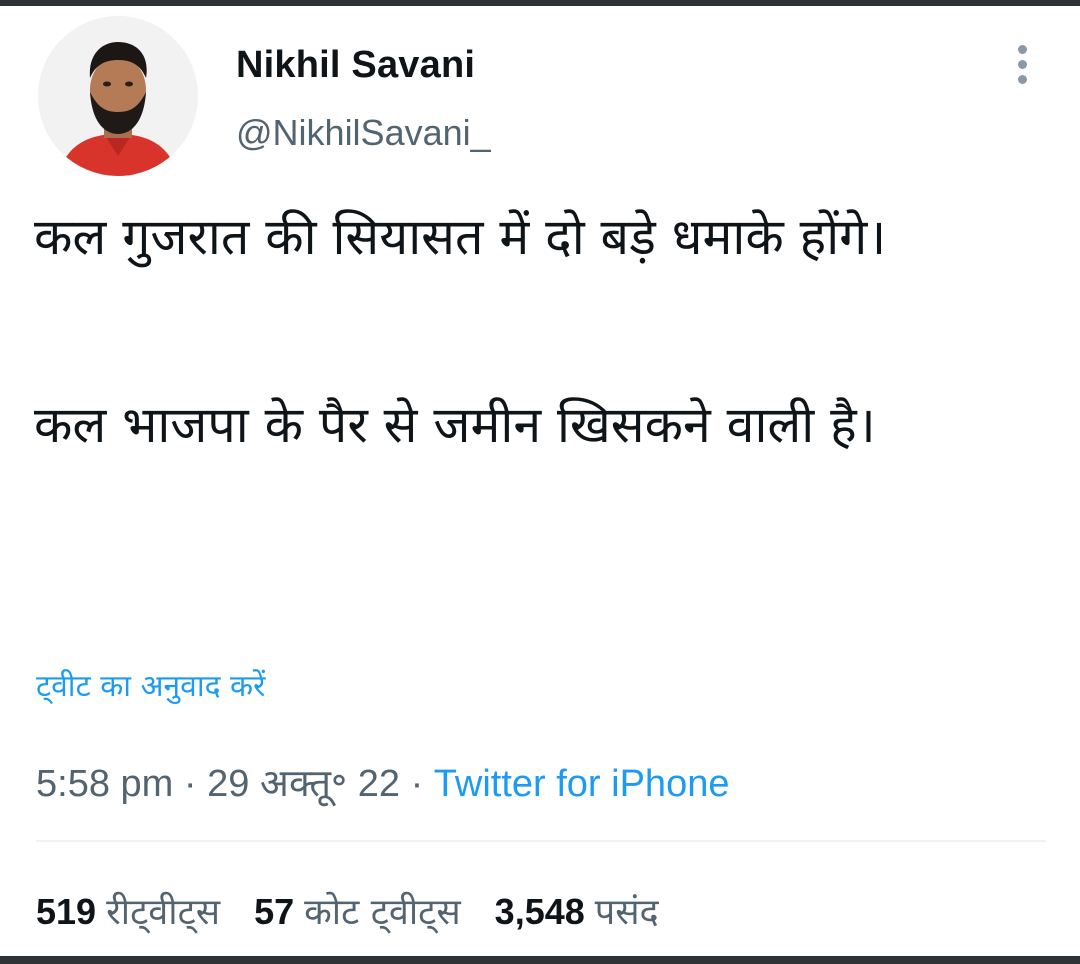  Describe the element at coordinates (582, 784) in the screenshot. I see `tweet-source-link: Twitter for iPhone` at that location.